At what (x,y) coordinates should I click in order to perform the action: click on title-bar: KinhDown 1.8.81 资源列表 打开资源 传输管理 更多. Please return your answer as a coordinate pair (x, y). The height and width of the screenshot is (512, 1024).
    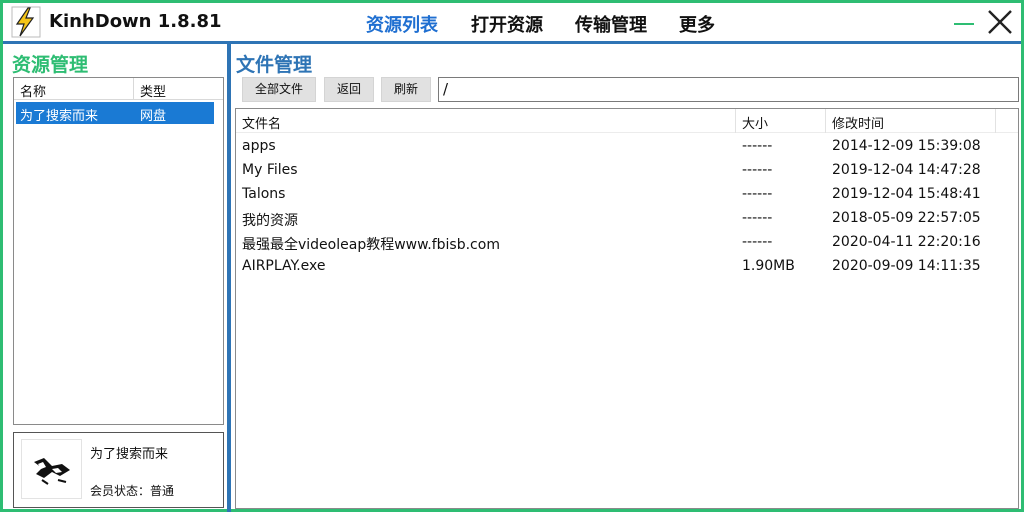
    Looking at the image, I should click on (512, 22).